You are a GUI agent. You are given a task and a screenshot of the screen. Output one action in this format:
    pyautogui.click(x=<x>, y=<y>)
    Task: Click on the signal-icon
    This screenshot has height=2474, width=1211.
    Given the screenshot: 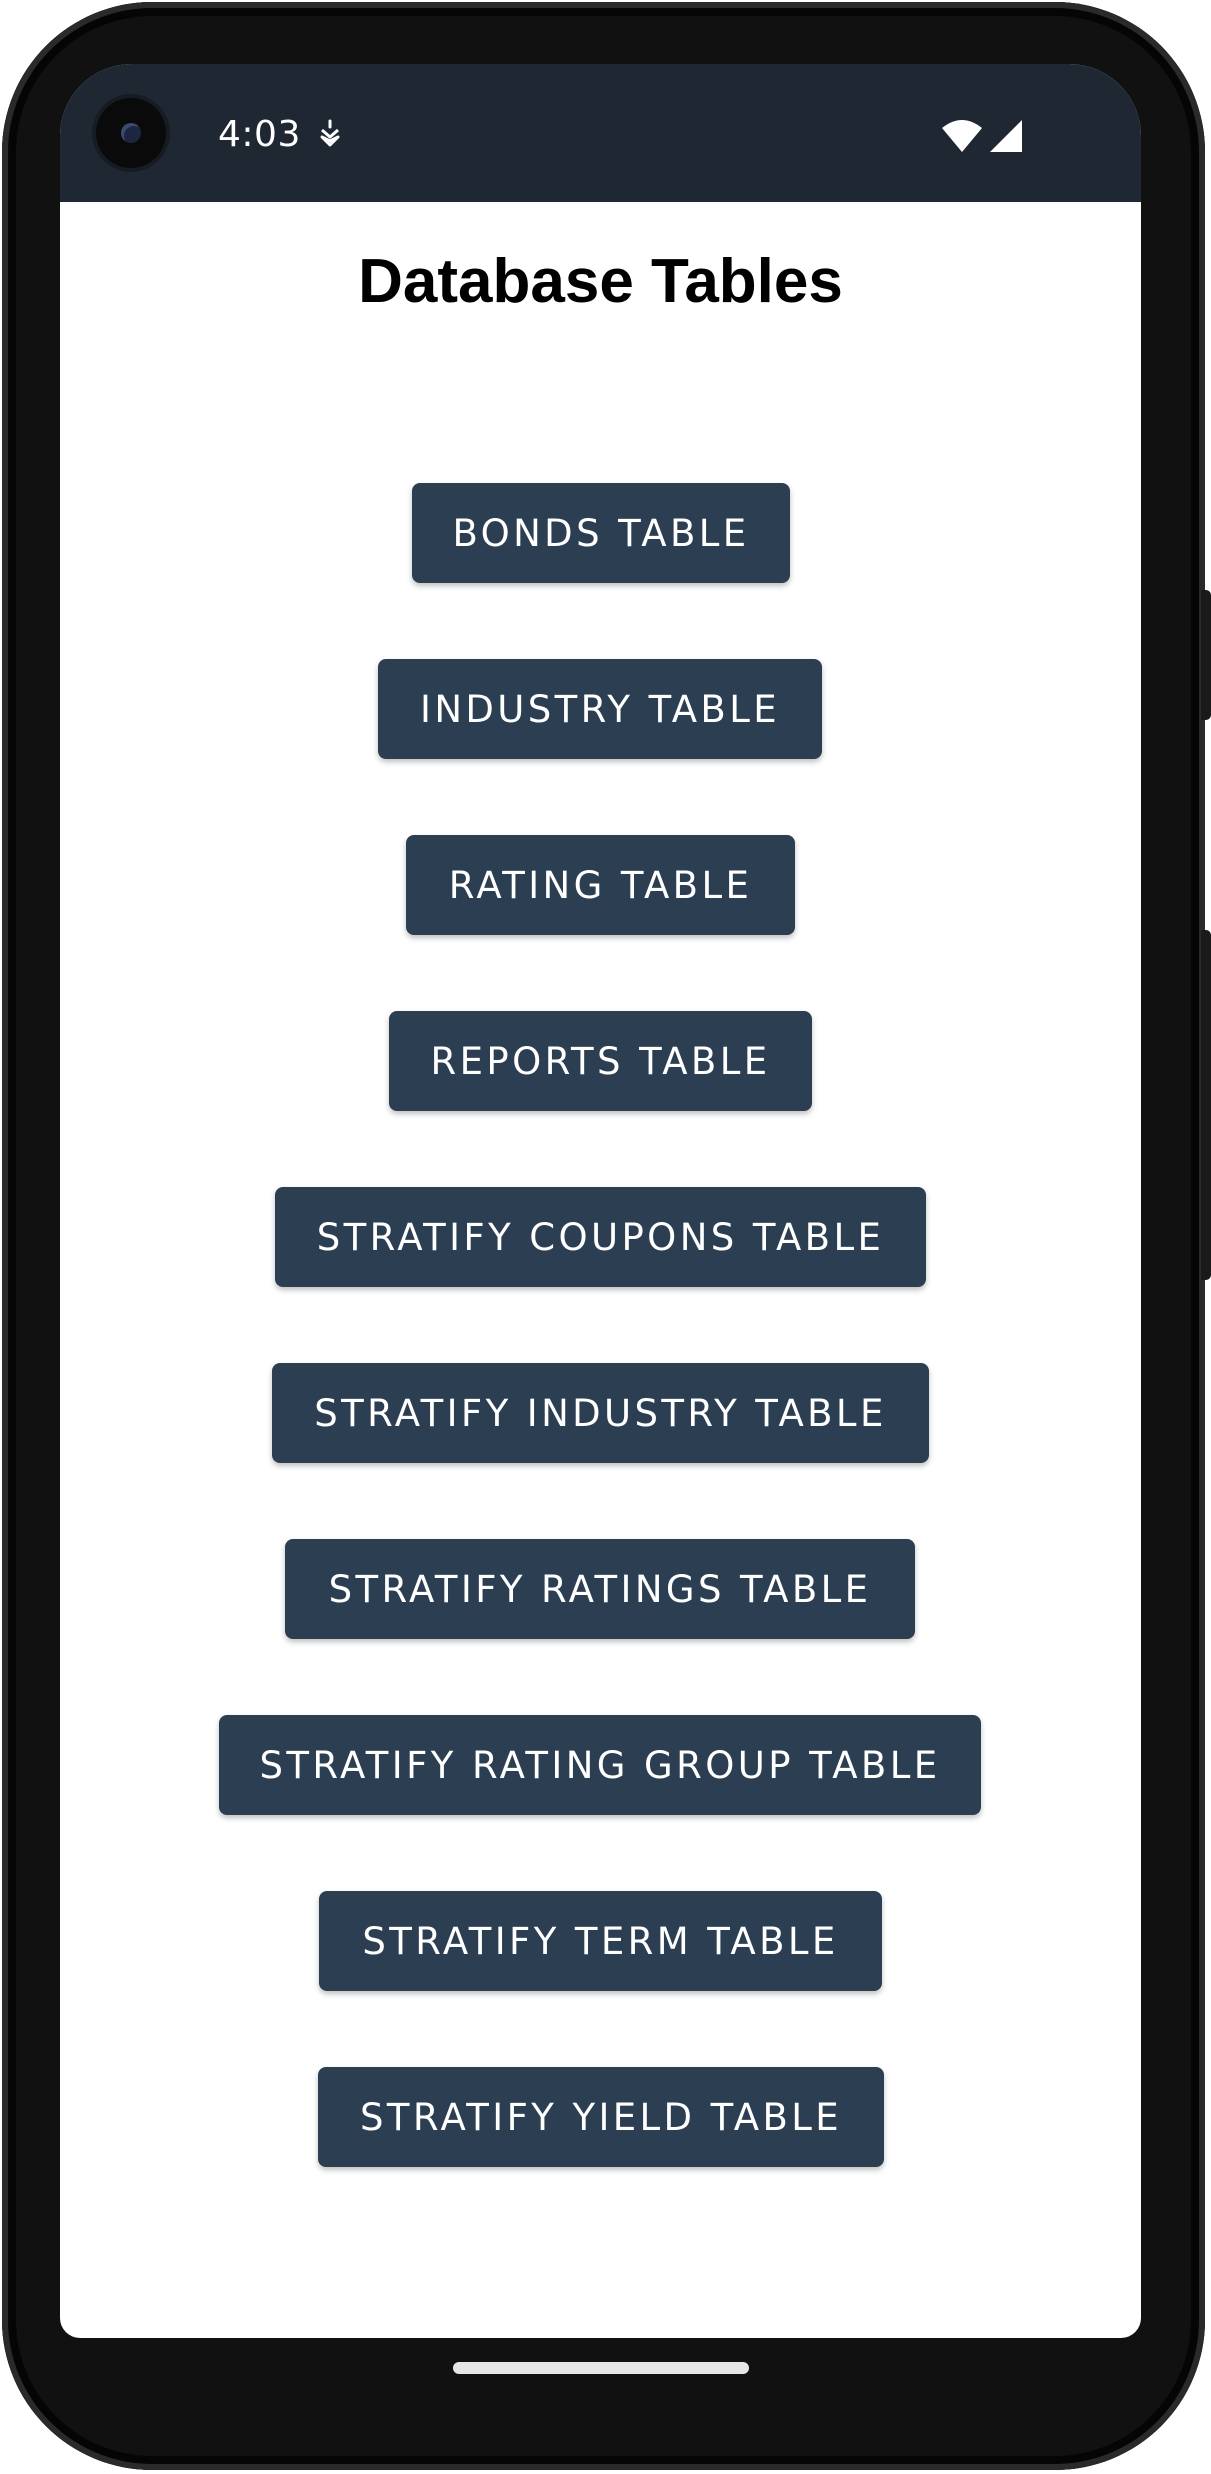 What is the action you would take?
    pyautogui.click(x=1006, y=136)
    